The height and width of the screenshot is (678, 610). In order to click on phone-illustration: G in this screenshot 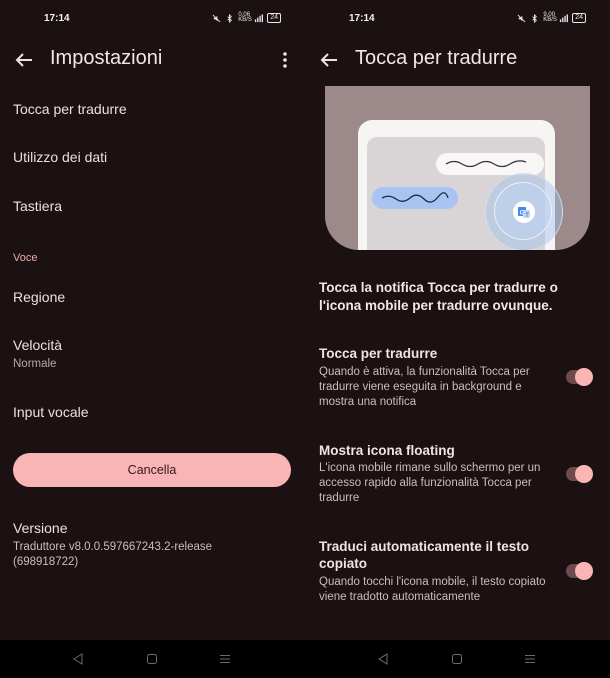, I will do `click(460, 185)`.